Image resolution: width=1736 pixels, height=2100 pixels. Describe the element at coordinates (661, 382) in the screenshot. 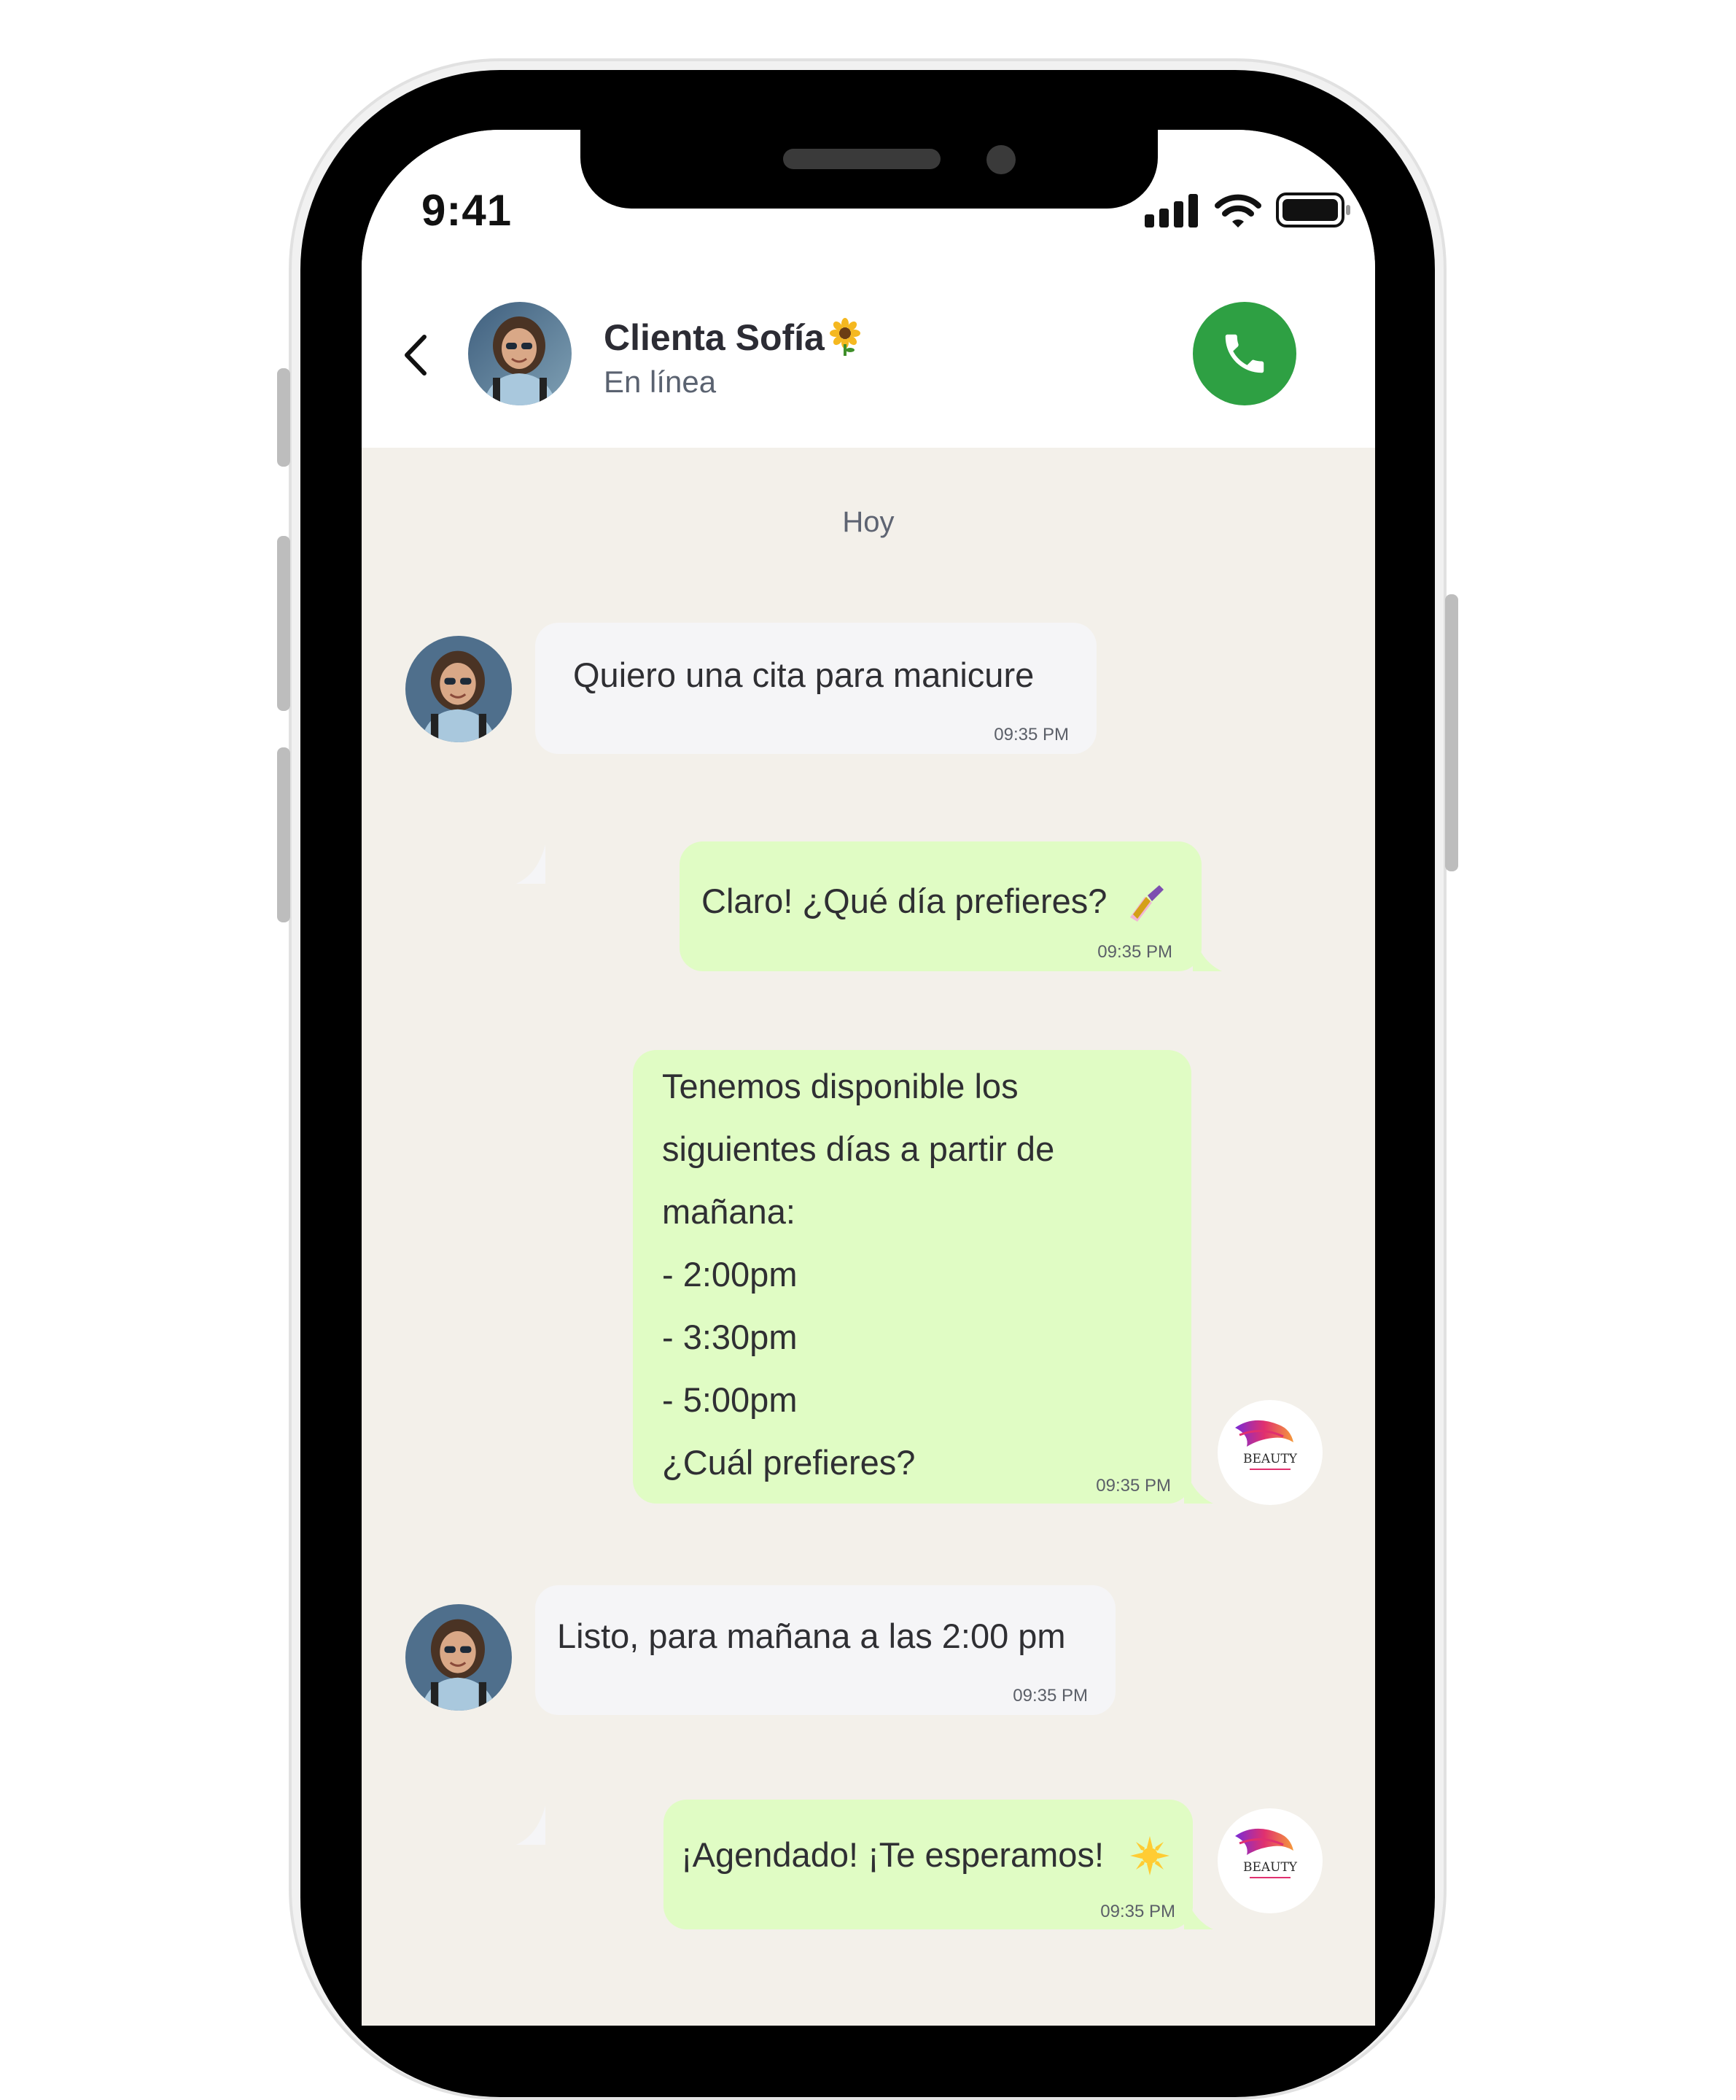

I see `contact-status: En línea` at that location.